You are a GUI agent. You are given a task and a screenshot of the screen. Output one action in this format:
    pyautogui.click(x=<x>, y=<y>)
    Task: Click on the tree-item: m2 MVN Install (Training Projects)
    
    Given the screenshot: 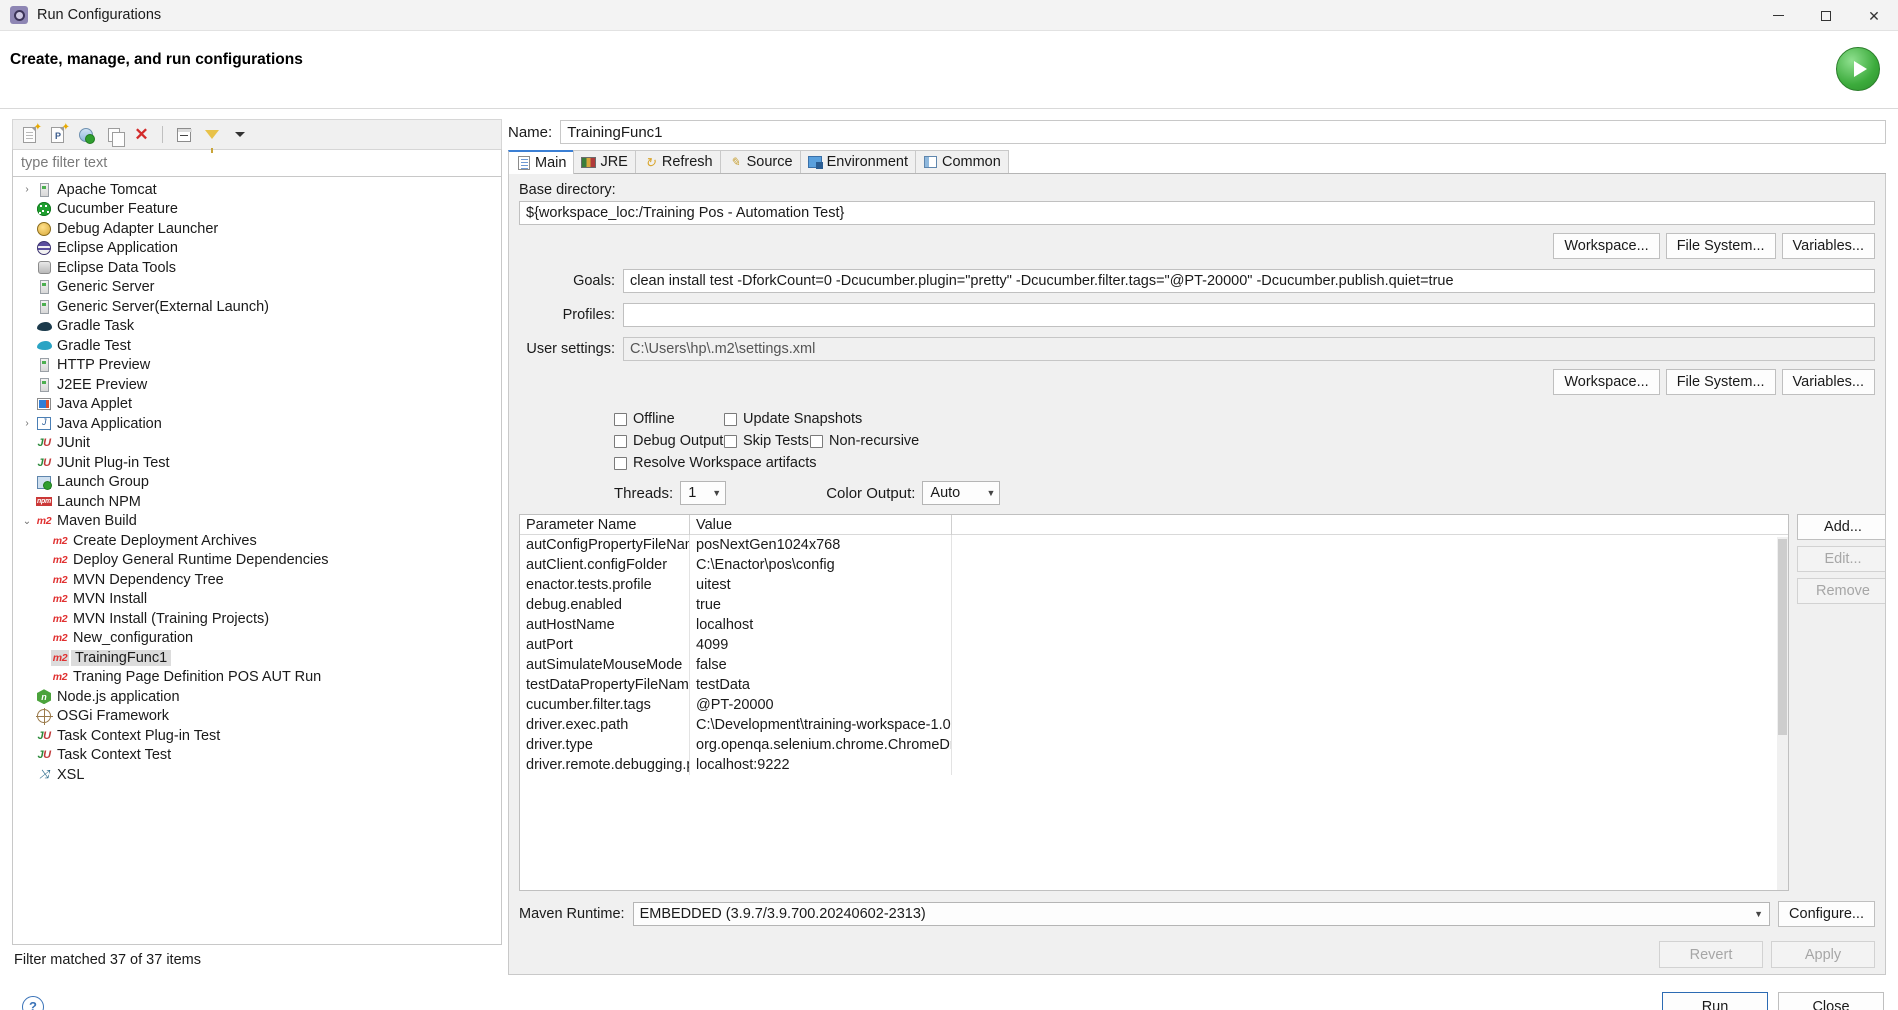 What is the action you would take?
    pyautogui.click(x=257, y=619)
    